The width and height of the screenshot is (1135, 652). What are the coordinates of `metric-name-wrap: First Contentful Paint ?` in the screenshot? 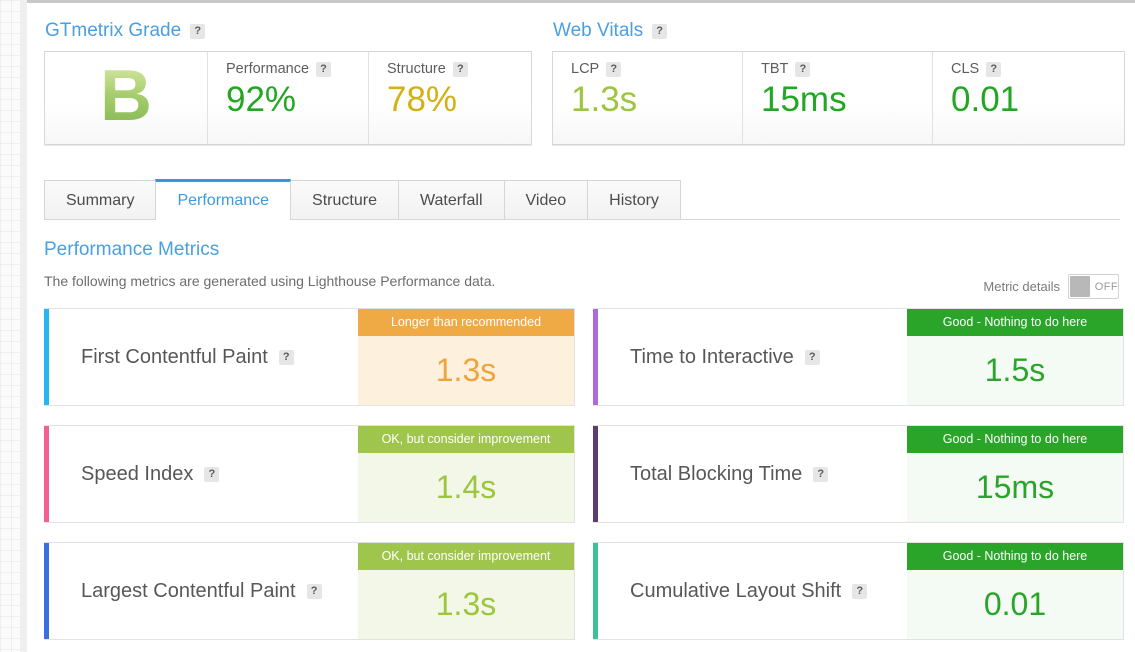 It's located at (203, 357).